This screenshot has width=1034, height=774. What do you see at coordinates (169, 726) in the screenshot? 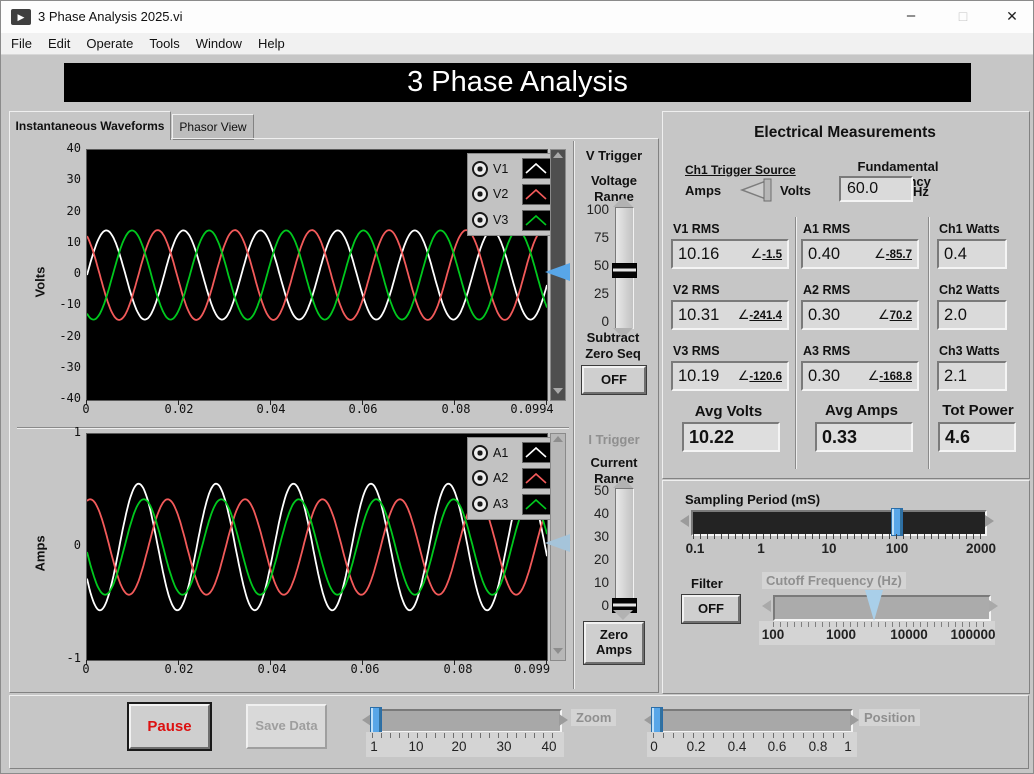
I see `pause-button: Pause` at bounding box center [169, 726].